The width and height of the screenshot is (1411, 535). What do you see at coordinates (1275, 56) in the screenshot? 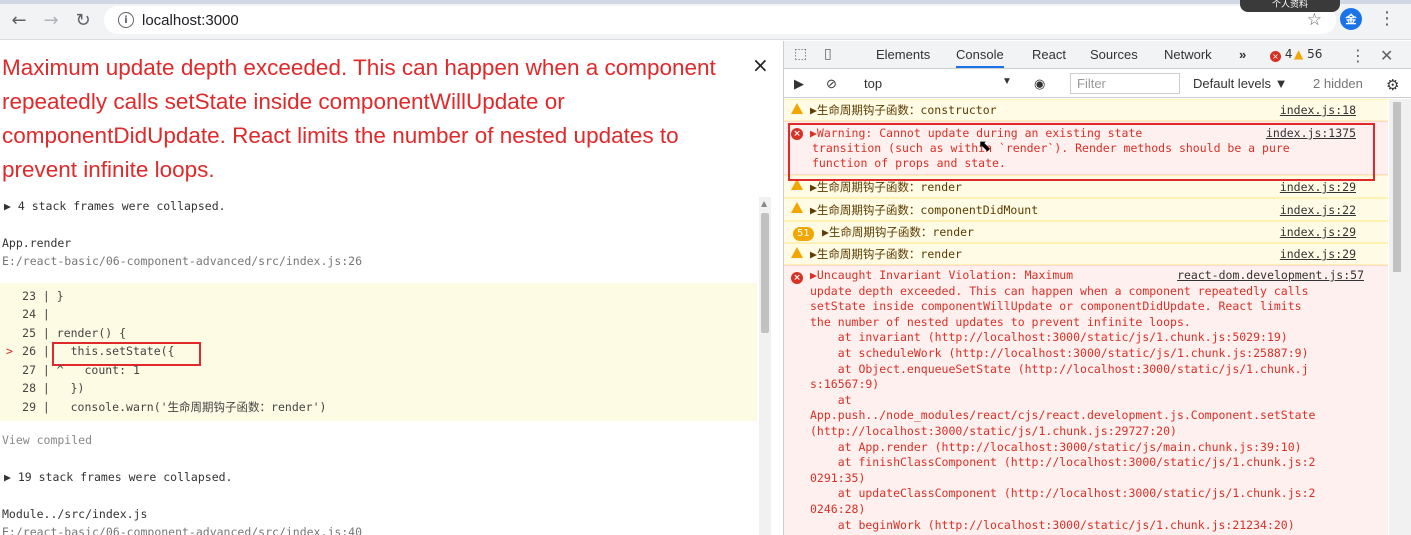
I see `error-circle-icon: ×` at bounding box center [1275, 56].